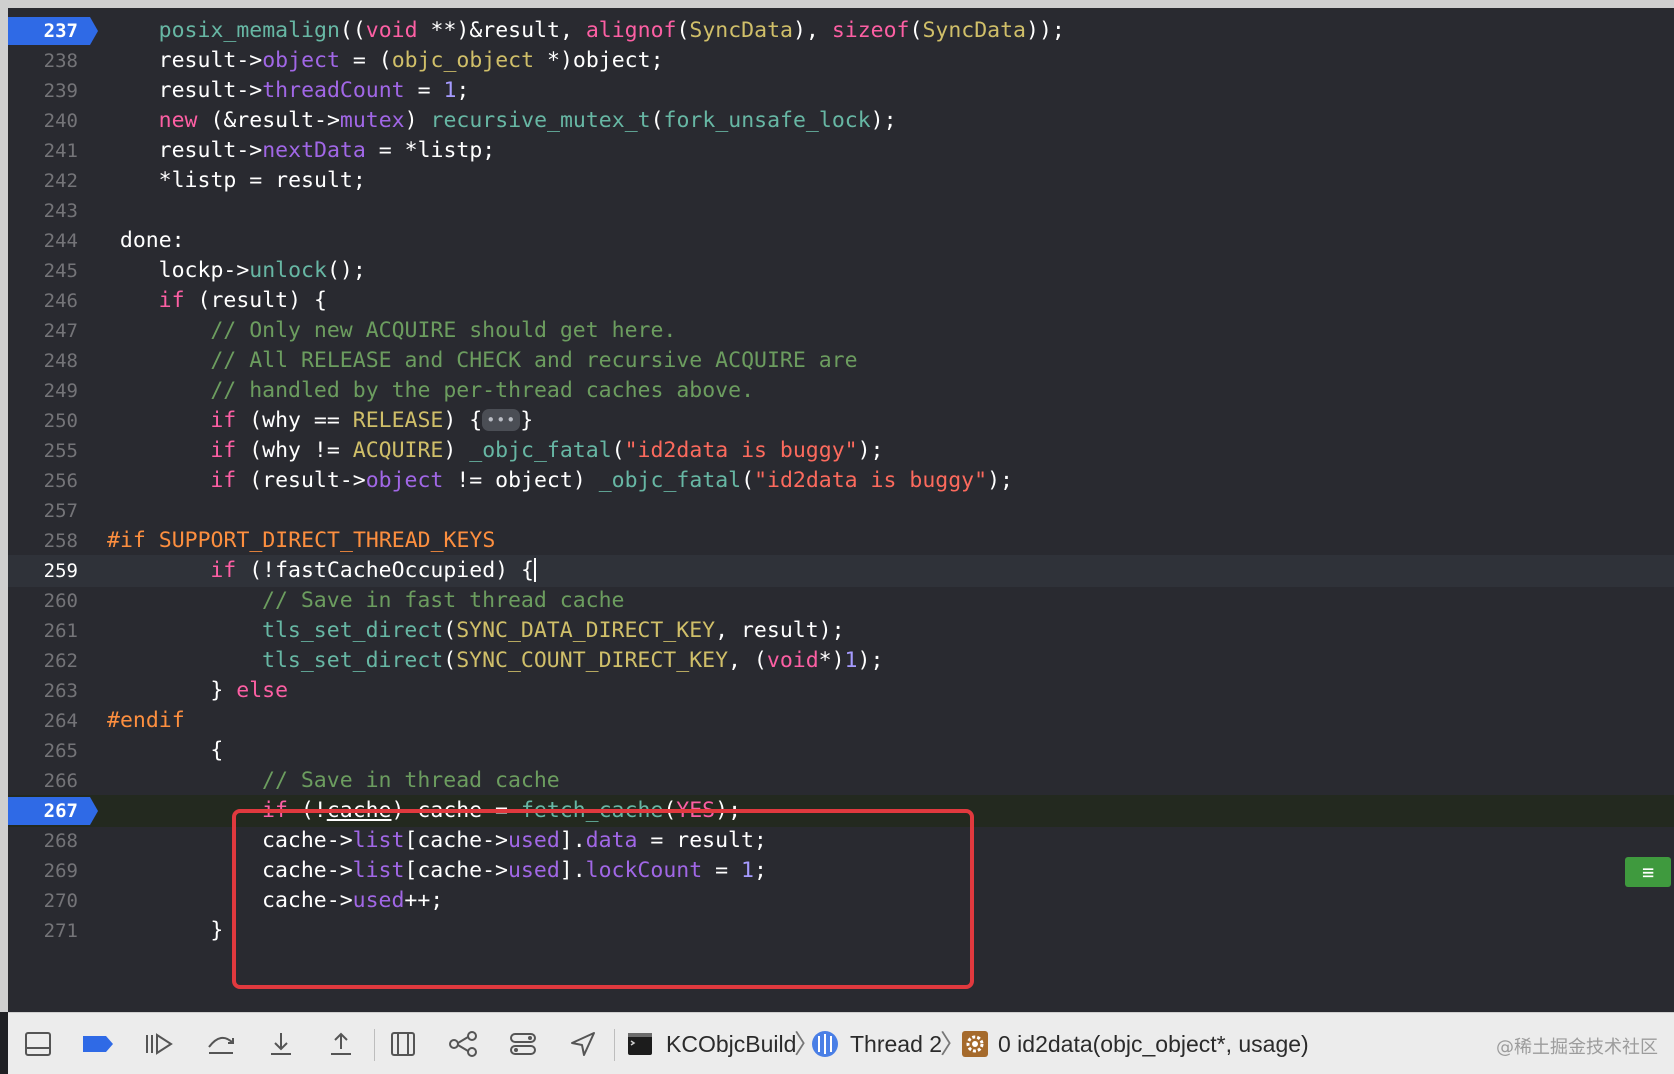  Describe the element at coordinates (592, 810) in the screenshot. I see `code-token: fetch_cache` at that location.